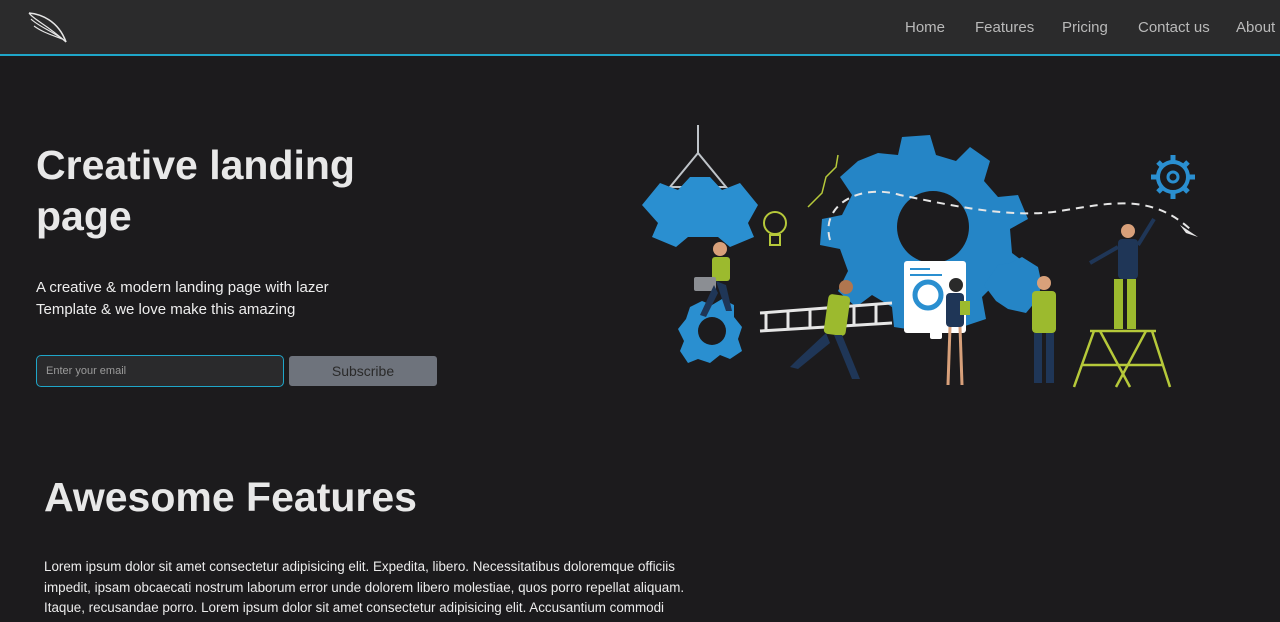  I want to click on nav-link-contact: Contact us, so click(1174, 27).